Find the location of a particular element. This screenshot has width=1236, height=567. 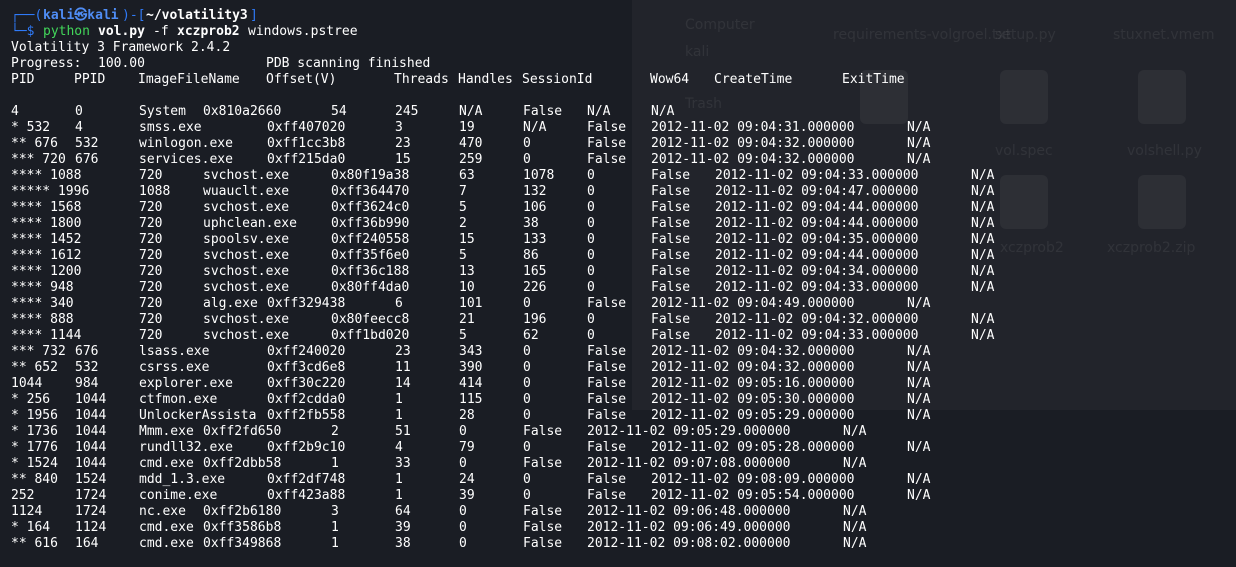

cell-offset: 0x810a2660 is located at coordinates (242, 111).